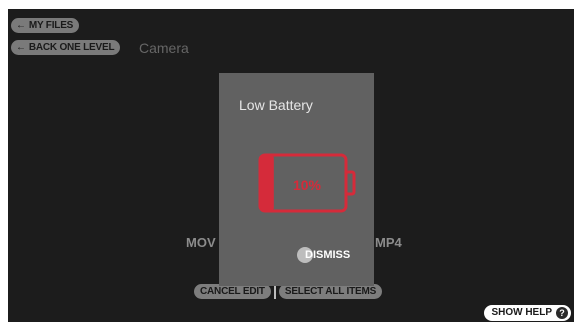  Describe the element at coordinates (274, 291) in the screenshot. I see `action-bar-divider` at that location.